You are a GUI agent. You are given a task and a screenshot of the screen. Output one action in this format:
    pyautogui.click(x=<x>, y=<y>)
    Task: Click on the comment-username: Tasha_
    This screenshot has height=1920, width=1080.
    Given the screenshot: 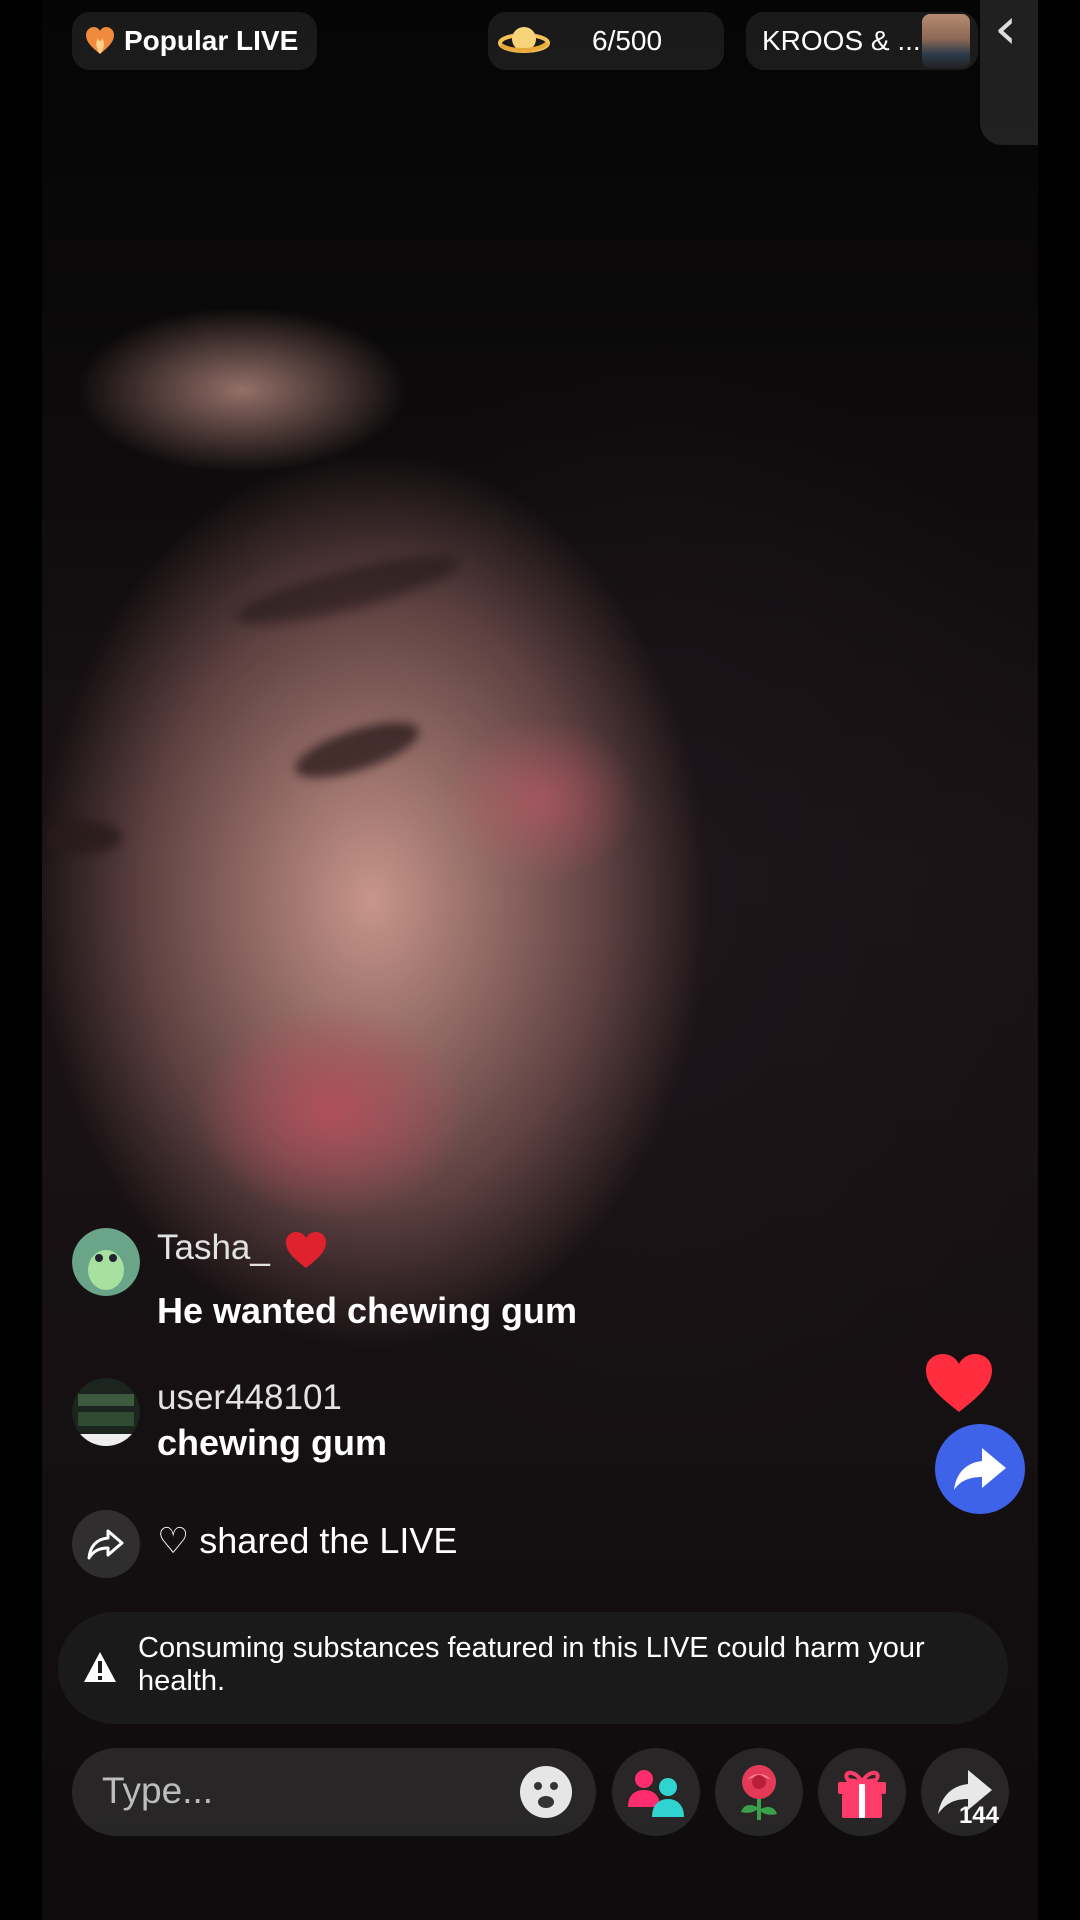 What is the action you would take?
    pyautogui.click(x=213, y=1248)
    